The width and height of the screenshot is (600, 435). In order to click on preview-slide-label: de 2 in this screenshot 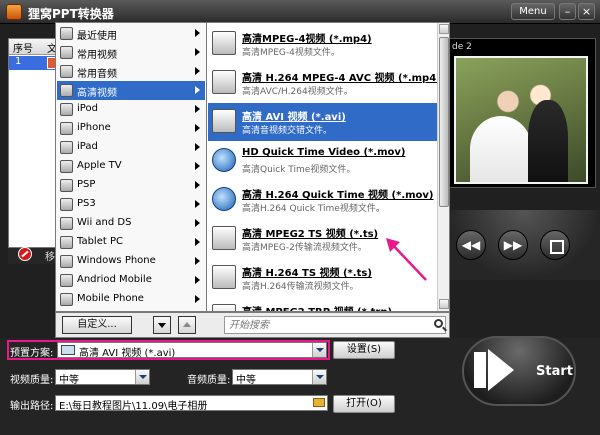, I will do `click(462, 47)`.